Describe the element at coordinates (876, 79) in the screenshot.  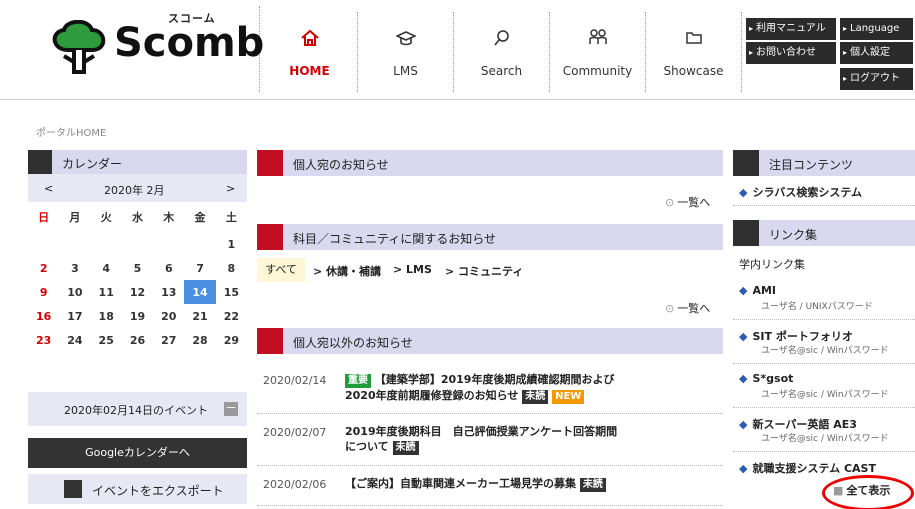
I see `logout-button: ログアウト` at that location.